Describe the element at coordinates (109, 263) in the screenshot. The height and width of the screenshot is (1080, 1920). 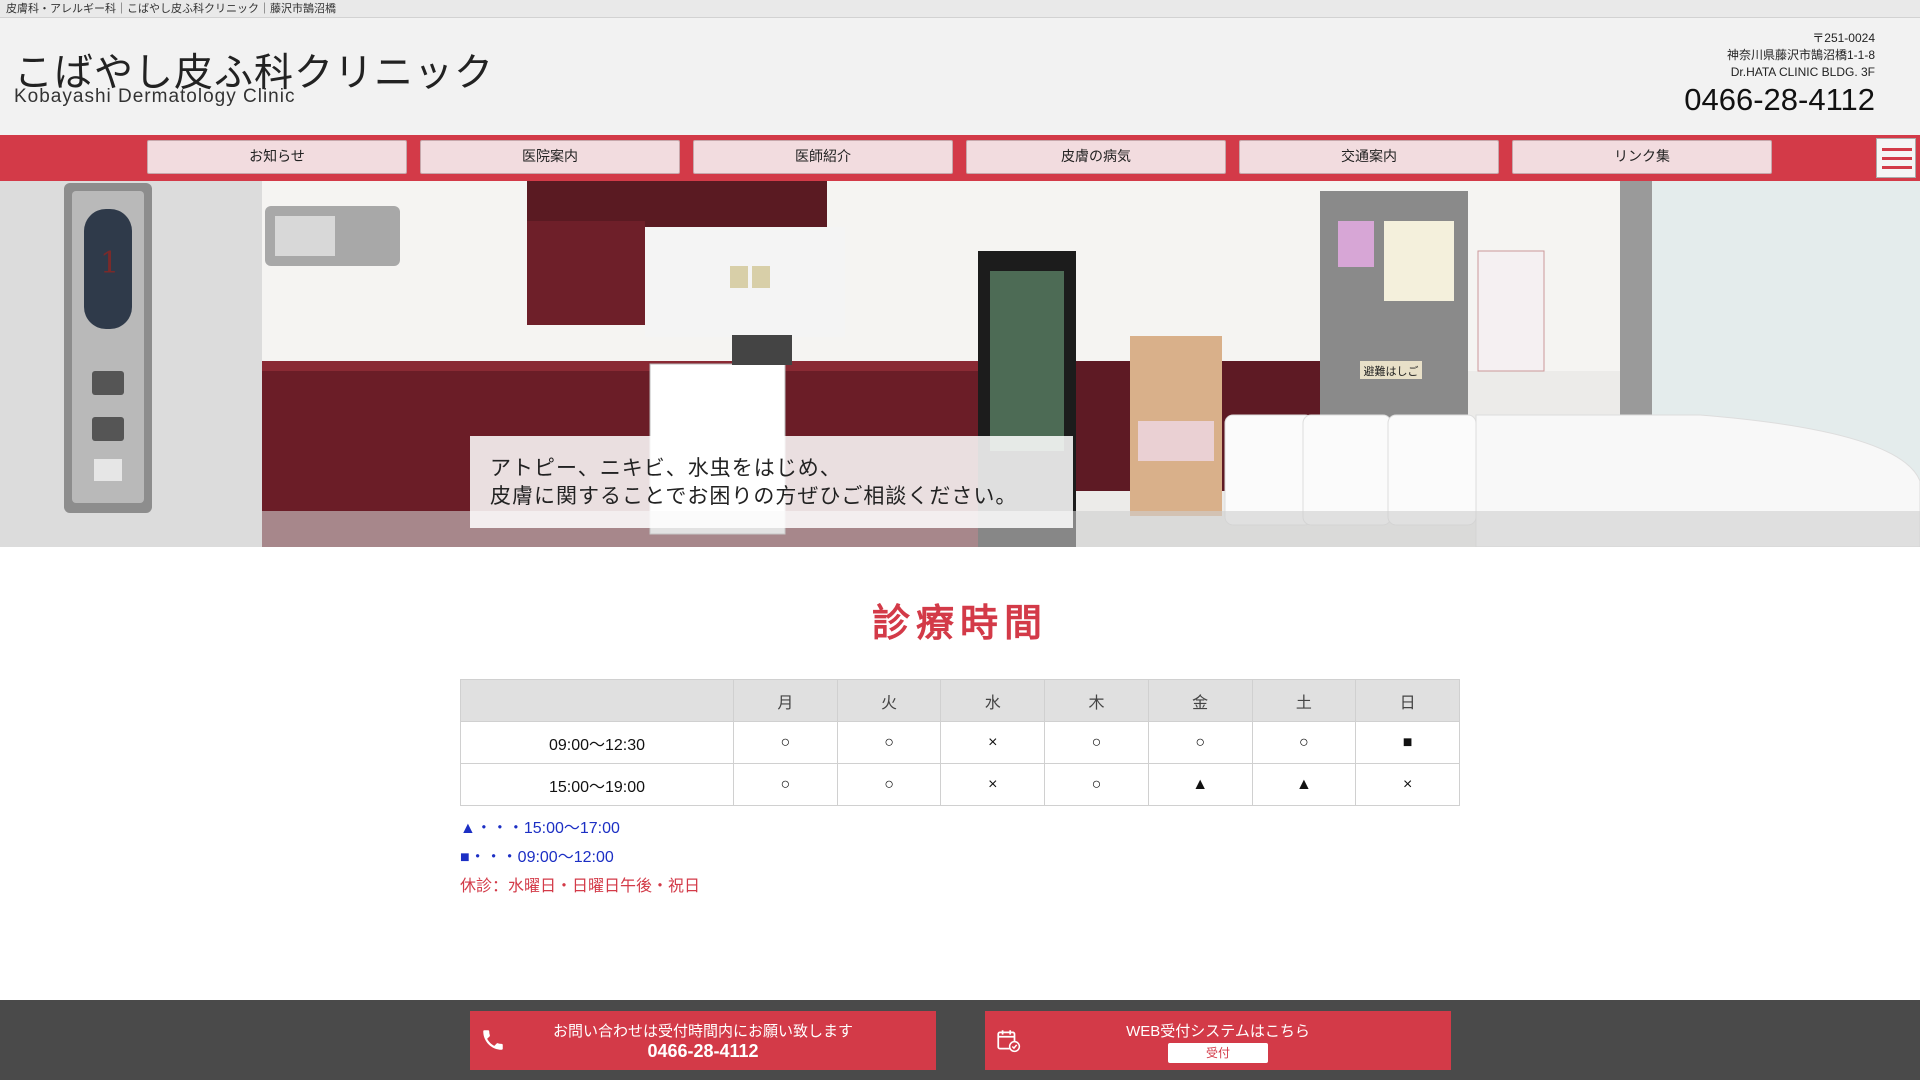
I see `svg-text: 1` at that location.